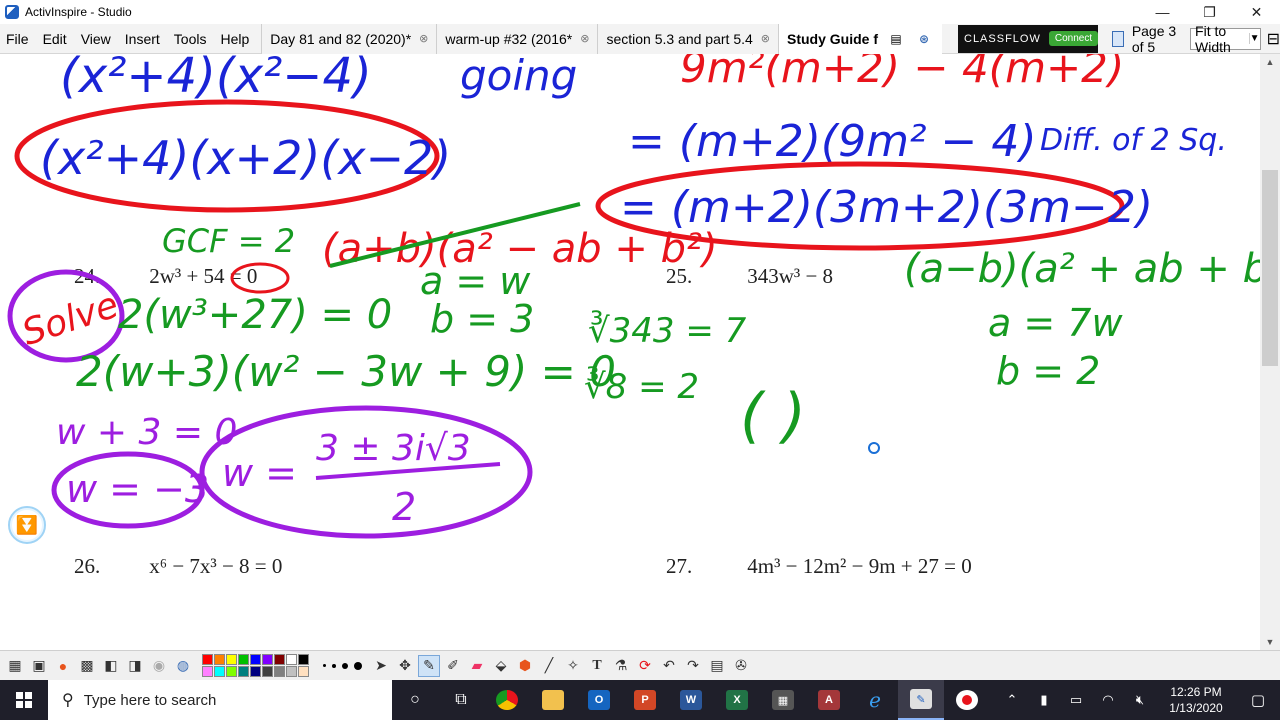  I want to click on start-button, so click(24, 700).